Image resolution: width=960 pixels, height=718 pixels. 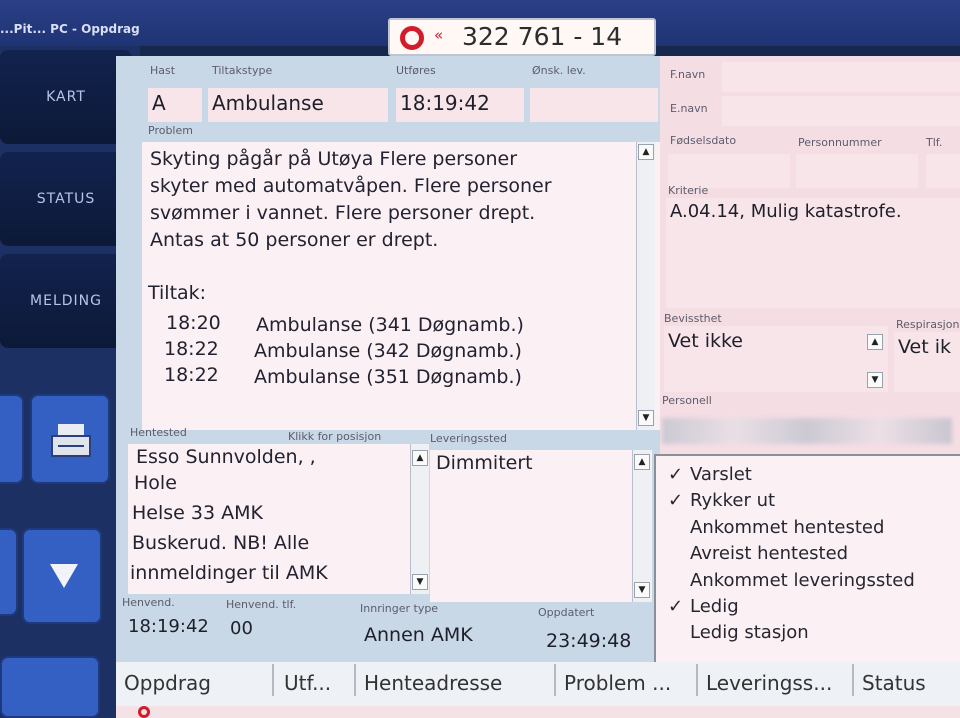 I want to click on label-hentested: Hentested, so click(x=158, y=432).